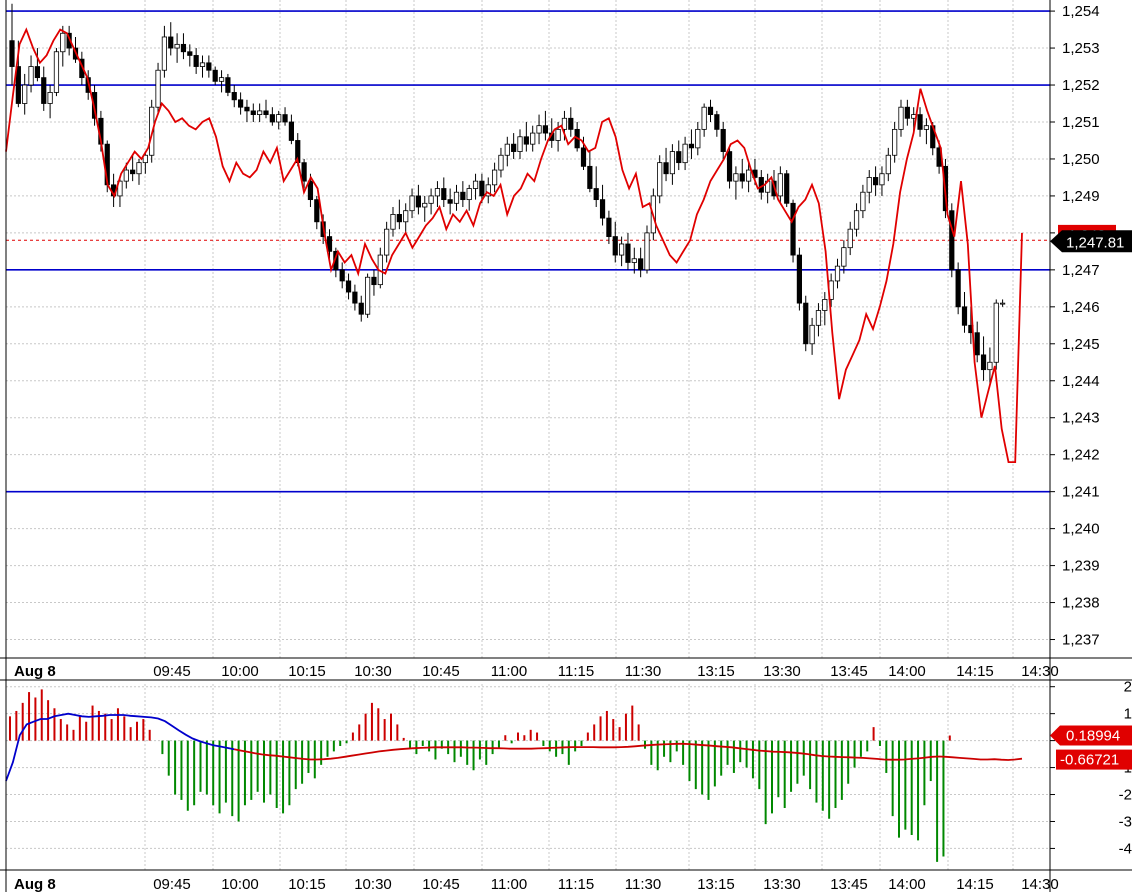 The image size is (1132, 892). I want to click on price-y-tick-label: 1,251, so click(1081, 122).